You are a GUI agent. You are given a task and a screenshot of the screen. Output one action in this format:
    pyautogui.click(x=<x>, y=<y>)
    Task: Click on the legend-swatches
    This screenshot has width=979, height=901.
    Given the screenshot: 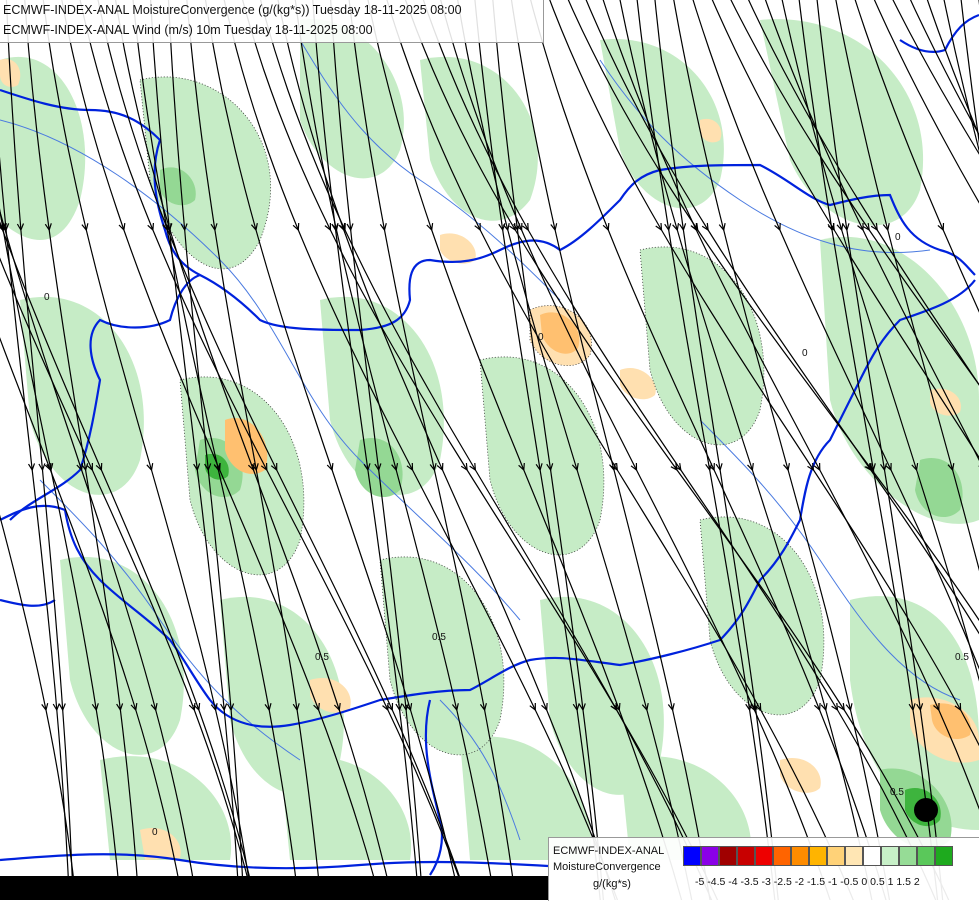 What is the action you would take?
    pyautogui.click(x=827, y=856)
    